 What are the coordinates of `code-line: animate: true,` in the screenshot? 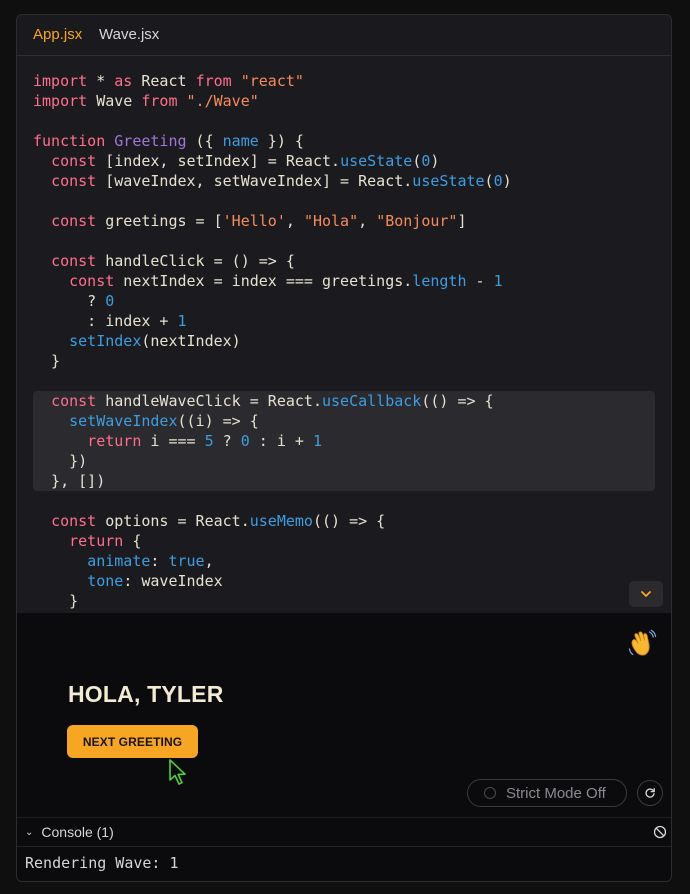 It's located at (272, 561).